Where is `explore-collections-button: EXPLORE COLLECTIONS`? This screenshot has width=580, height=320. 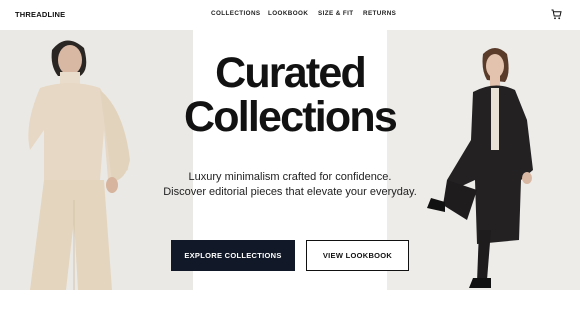
explore-collections-button: EXPLORE COLLECTIONS is located at coordinates (233, 255).